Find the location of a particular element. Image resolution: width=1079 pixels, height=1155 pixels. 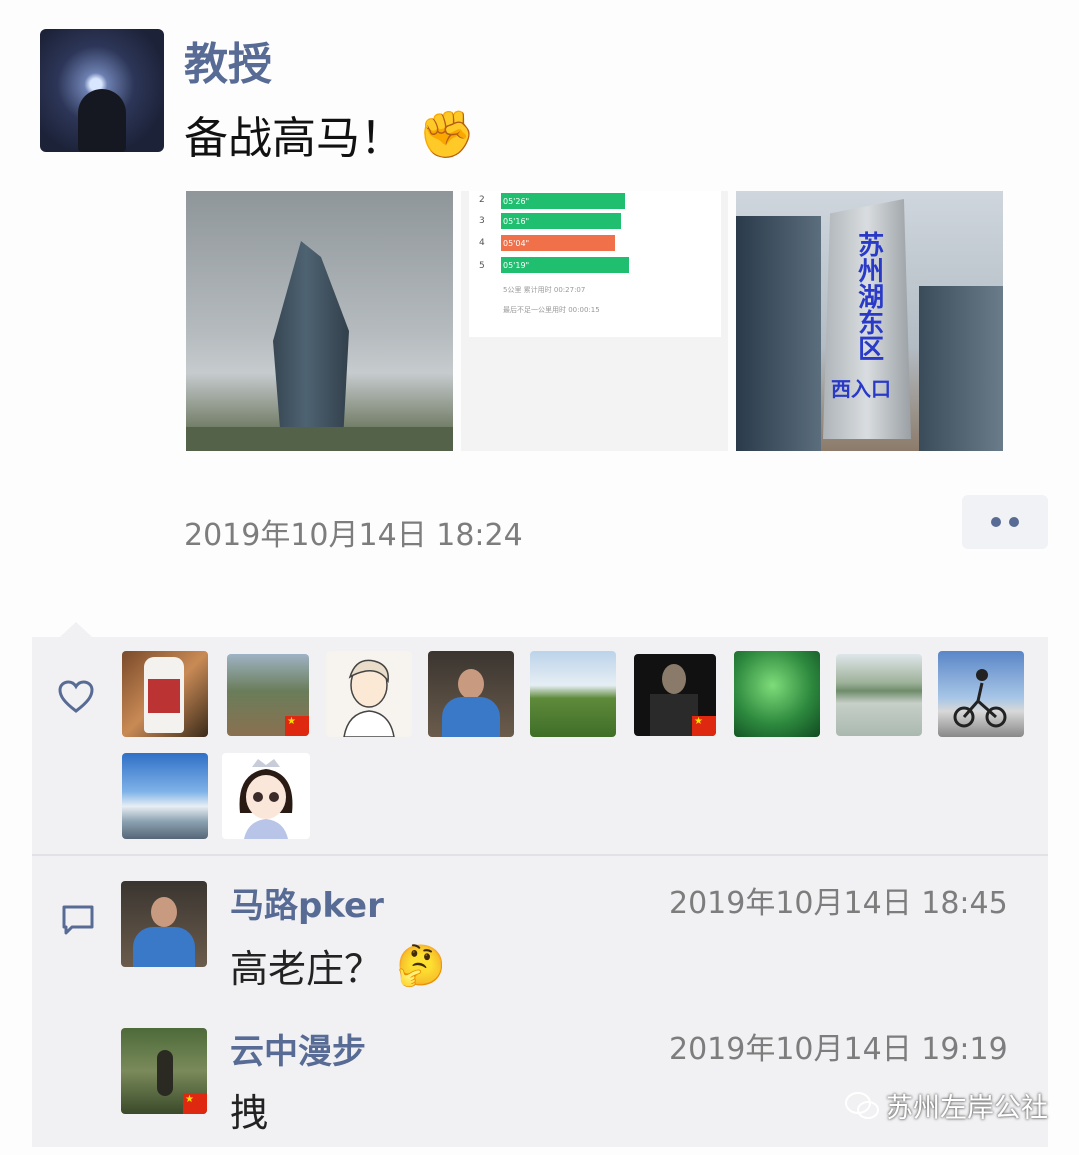

fist-emoji-icon: ✊ is located at coordinates (447, 134).